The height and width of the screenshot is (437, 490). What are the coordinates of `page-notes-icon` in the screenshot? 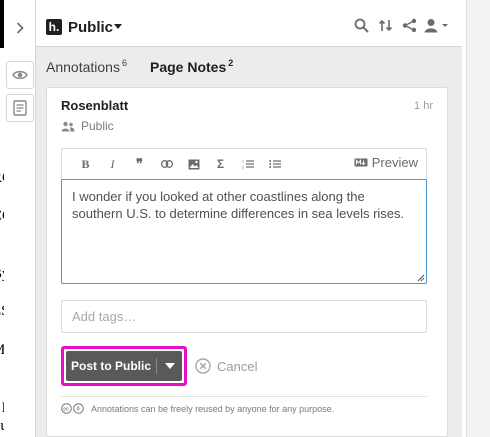 It's located at (20, 108).